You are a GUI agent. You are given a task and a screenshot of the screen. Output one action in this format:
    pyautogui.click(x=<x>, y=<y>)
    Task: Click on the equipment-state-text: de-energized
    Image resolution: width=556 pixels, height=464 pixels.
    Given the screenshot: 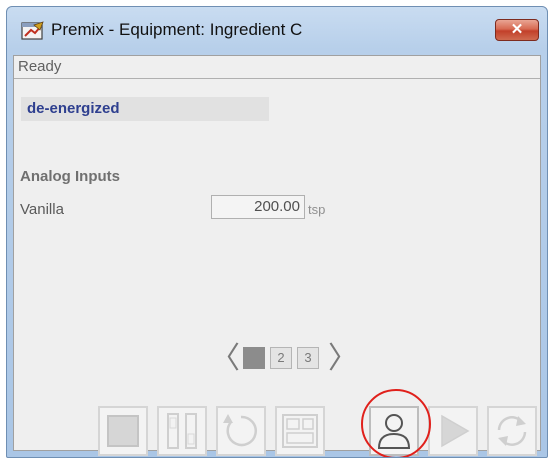 What is the action you would take?
    pyautogui.click(x=73, y=108)
    